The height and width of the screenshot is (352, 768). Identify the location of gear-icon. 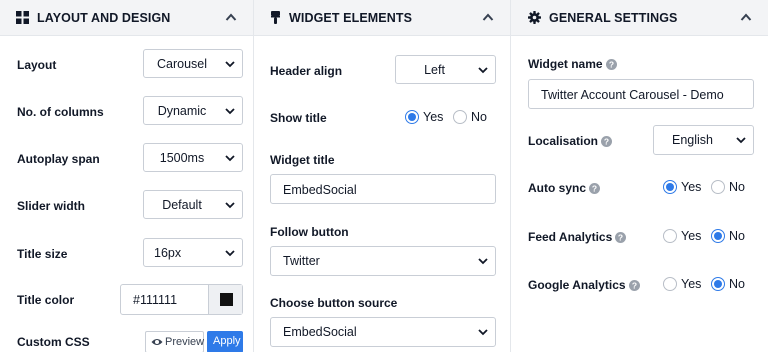
(534, 17).